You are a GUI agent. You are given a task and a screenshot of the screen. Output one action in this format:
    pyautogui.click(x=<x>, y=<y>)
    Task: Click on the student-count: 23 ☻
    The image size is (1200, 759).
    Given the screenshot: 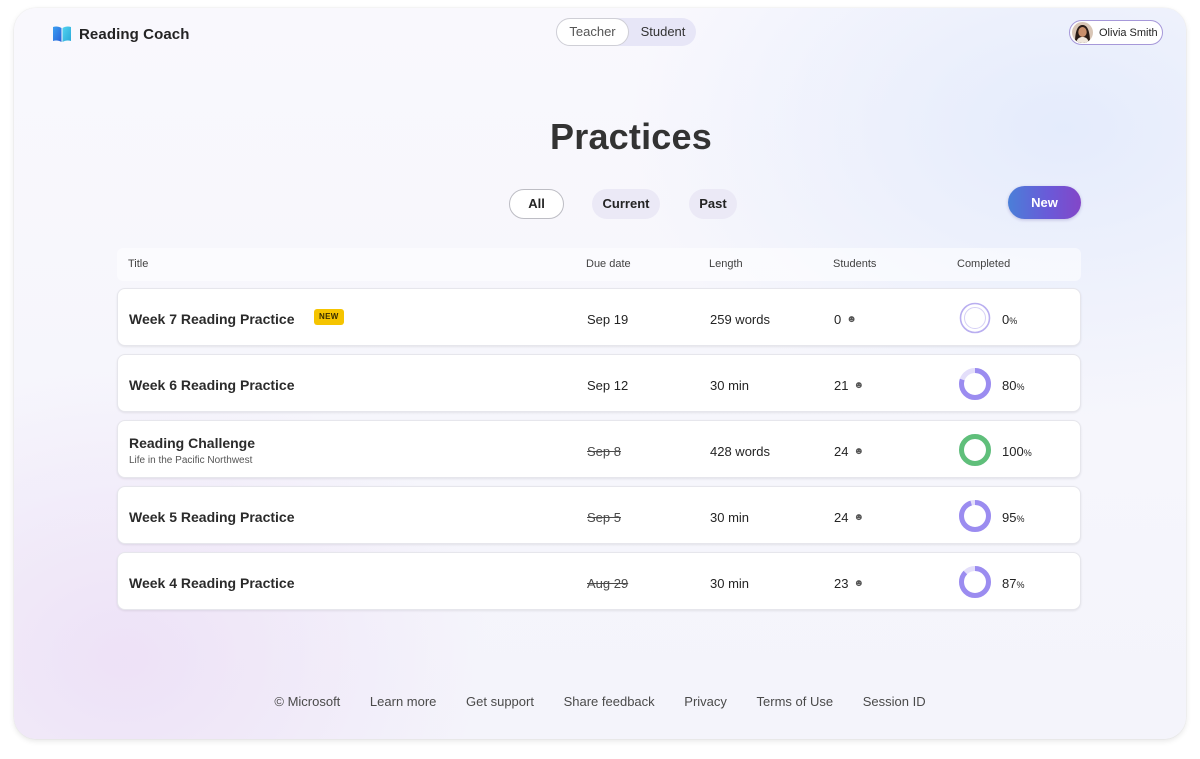 What is the action you would take?
    pyautogui.click(x=849, y=583)
    